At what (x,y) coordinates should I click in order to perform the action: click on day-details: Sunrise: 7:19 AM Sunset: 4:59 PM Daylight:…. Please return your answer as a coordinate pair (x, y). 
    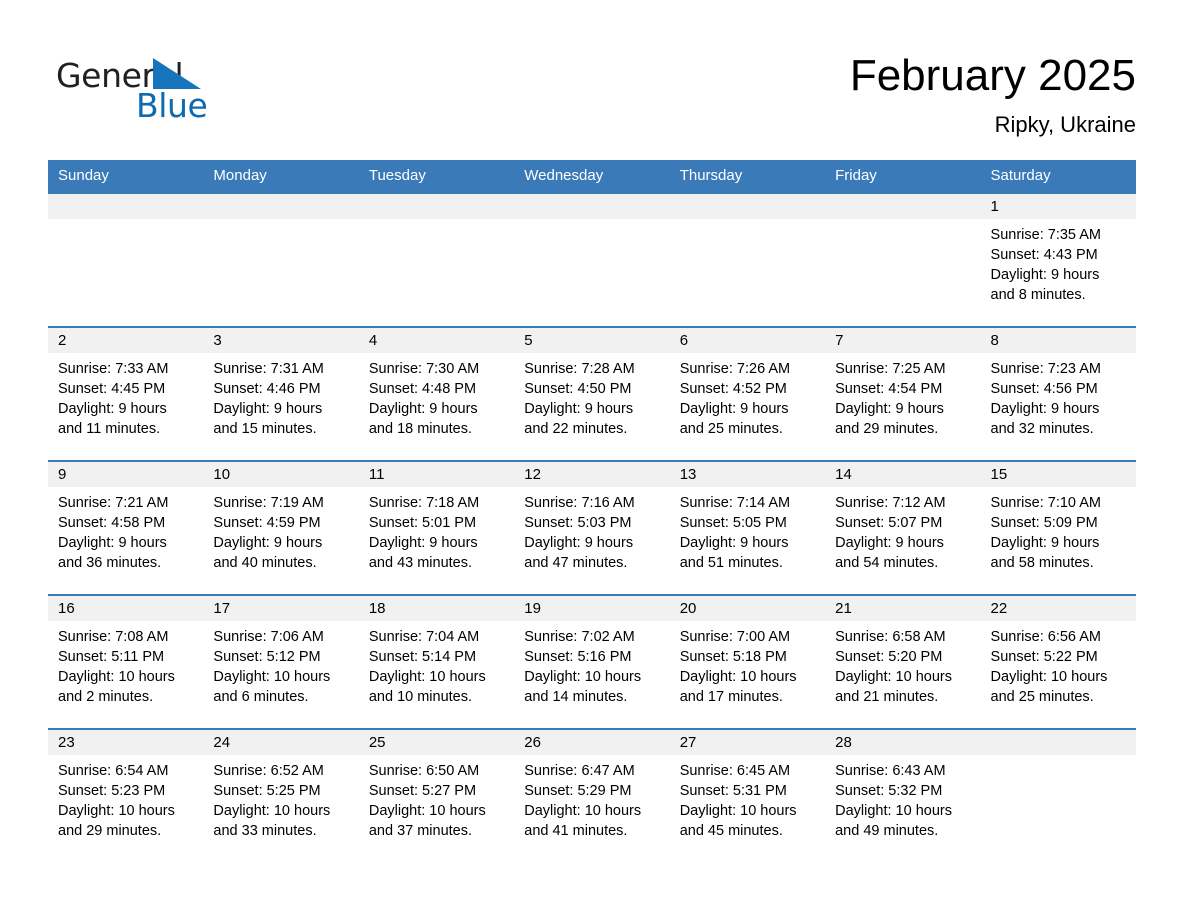
    Looking at the image, I should click on (280, 530).